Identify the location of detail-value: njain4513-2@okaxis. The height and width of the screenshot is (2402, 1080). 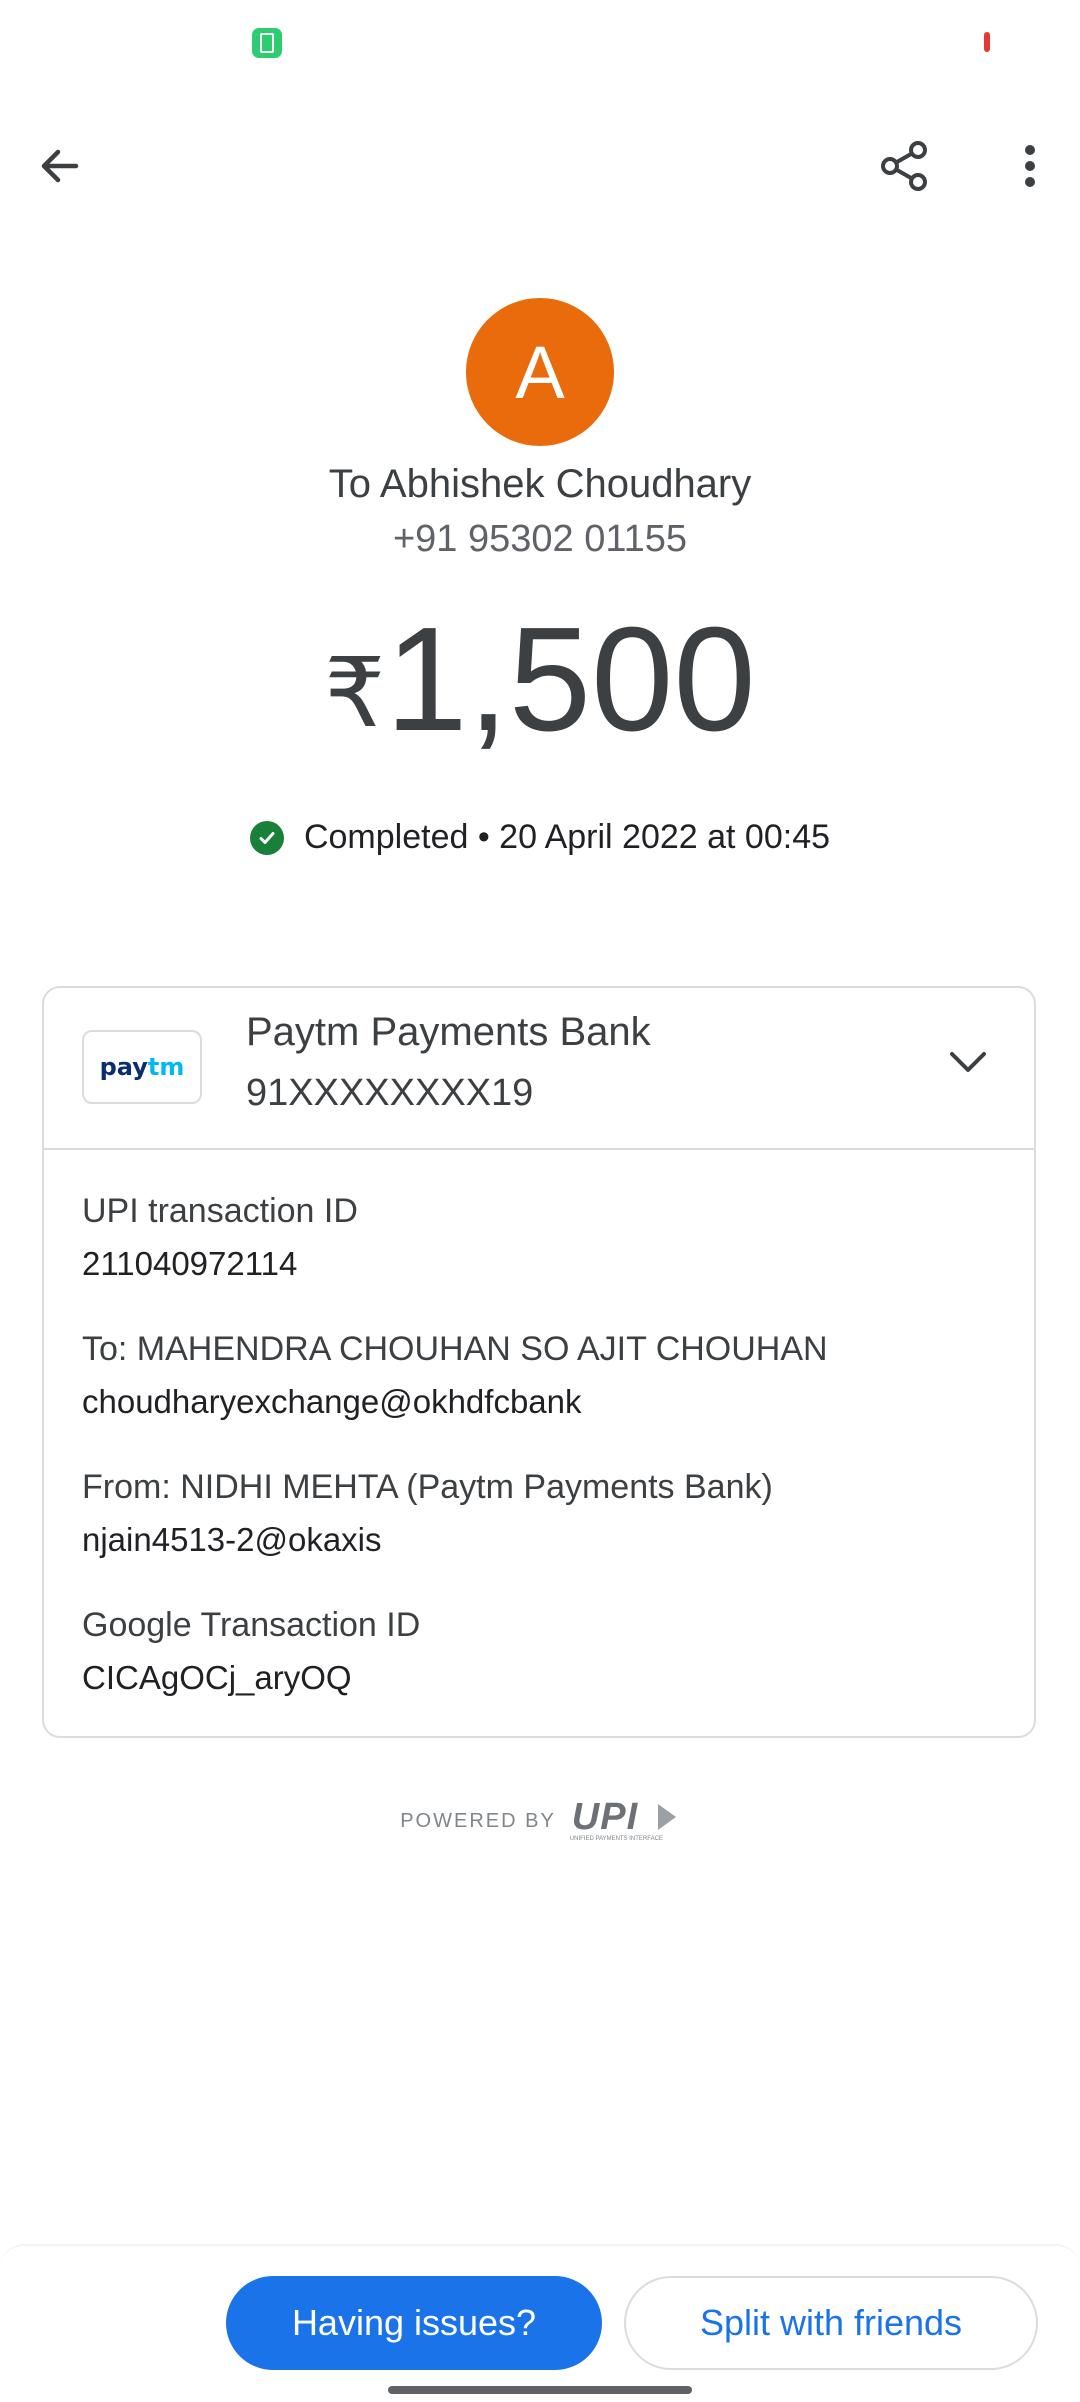
(232, 1539).